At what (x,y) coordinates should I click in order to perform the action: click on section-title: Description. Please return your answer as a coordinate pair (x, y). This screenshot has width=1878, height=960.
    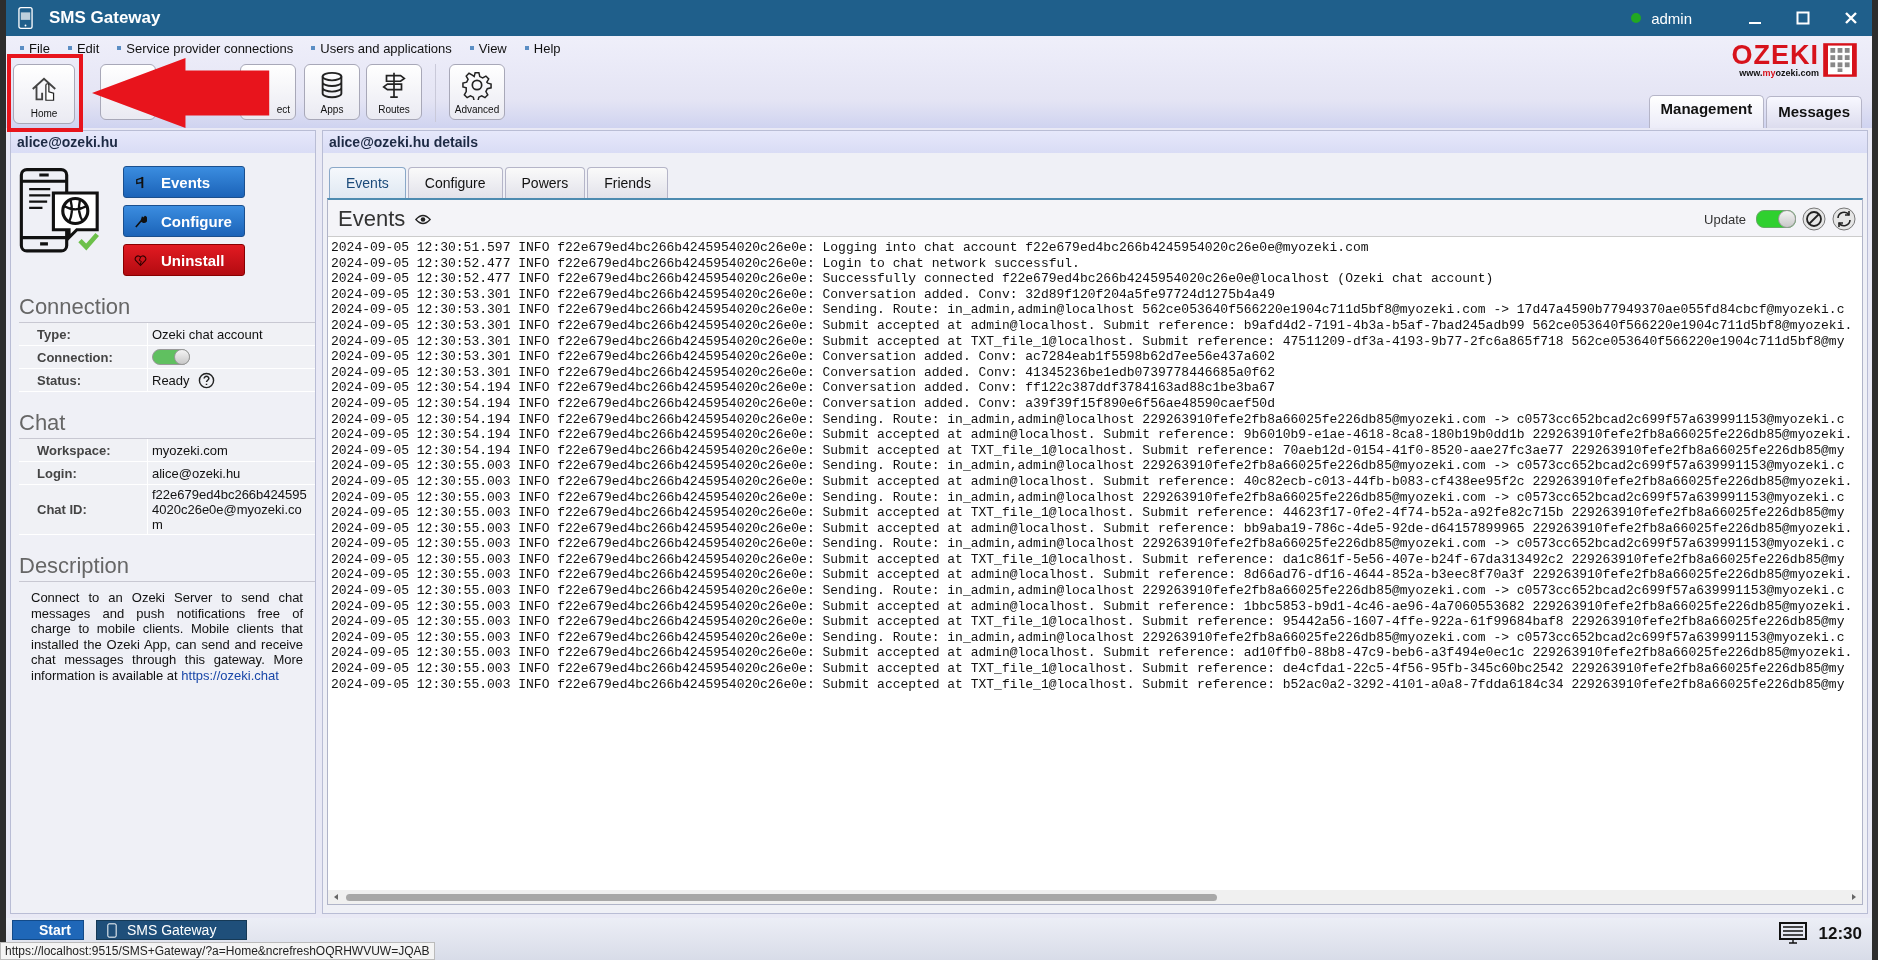
    Looking at the image, I should click on (167, 567).